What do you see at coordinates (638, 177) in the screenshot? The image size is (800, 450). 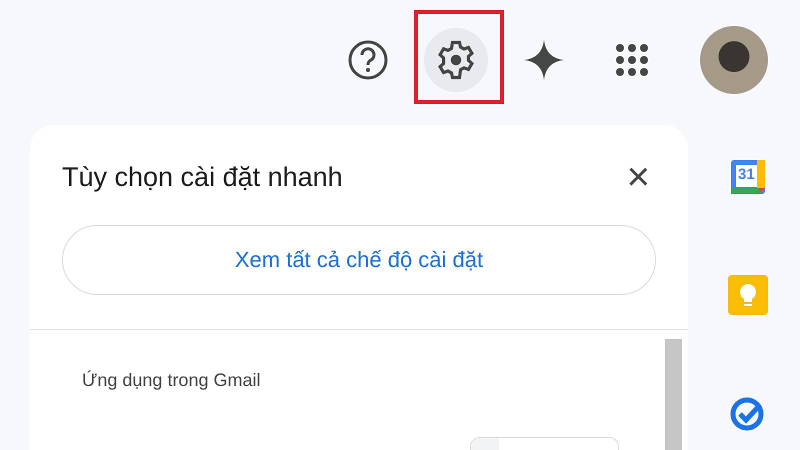 I see `close-button: ×` at bounding box center [638, 177].